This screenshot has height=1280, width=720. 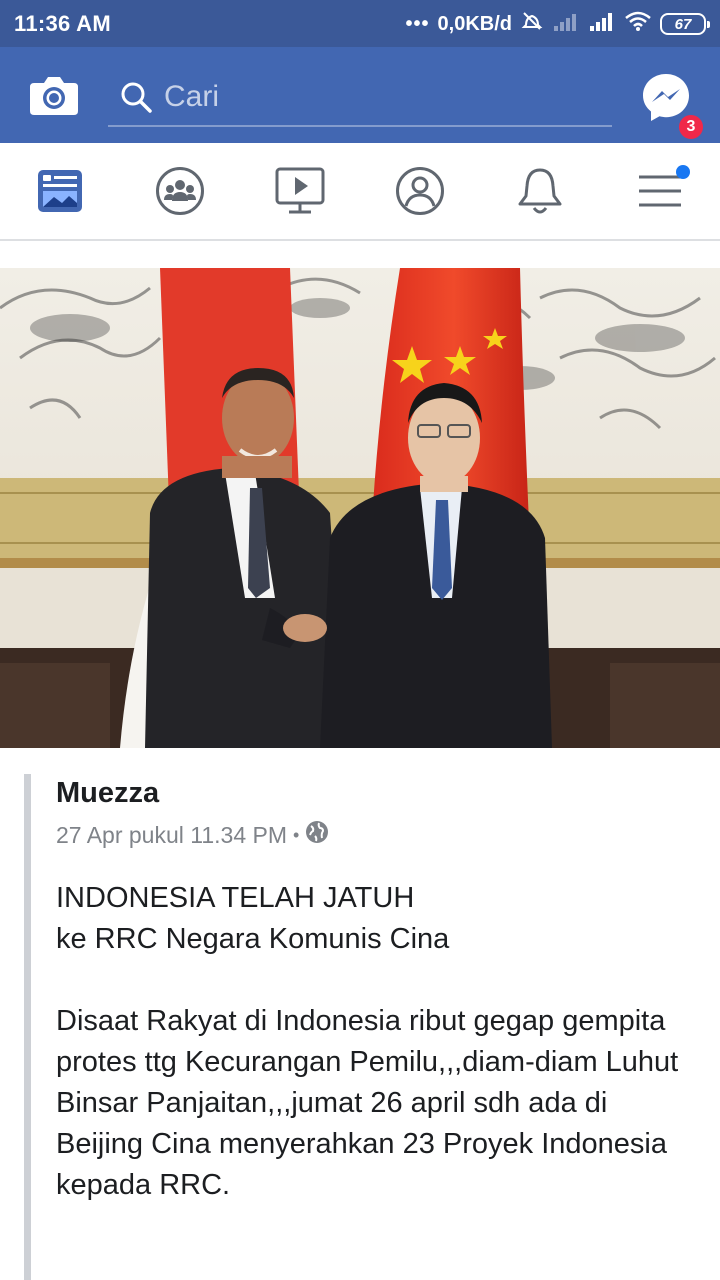 I want to click on tab-news-feed, so click(x=60, y=191).